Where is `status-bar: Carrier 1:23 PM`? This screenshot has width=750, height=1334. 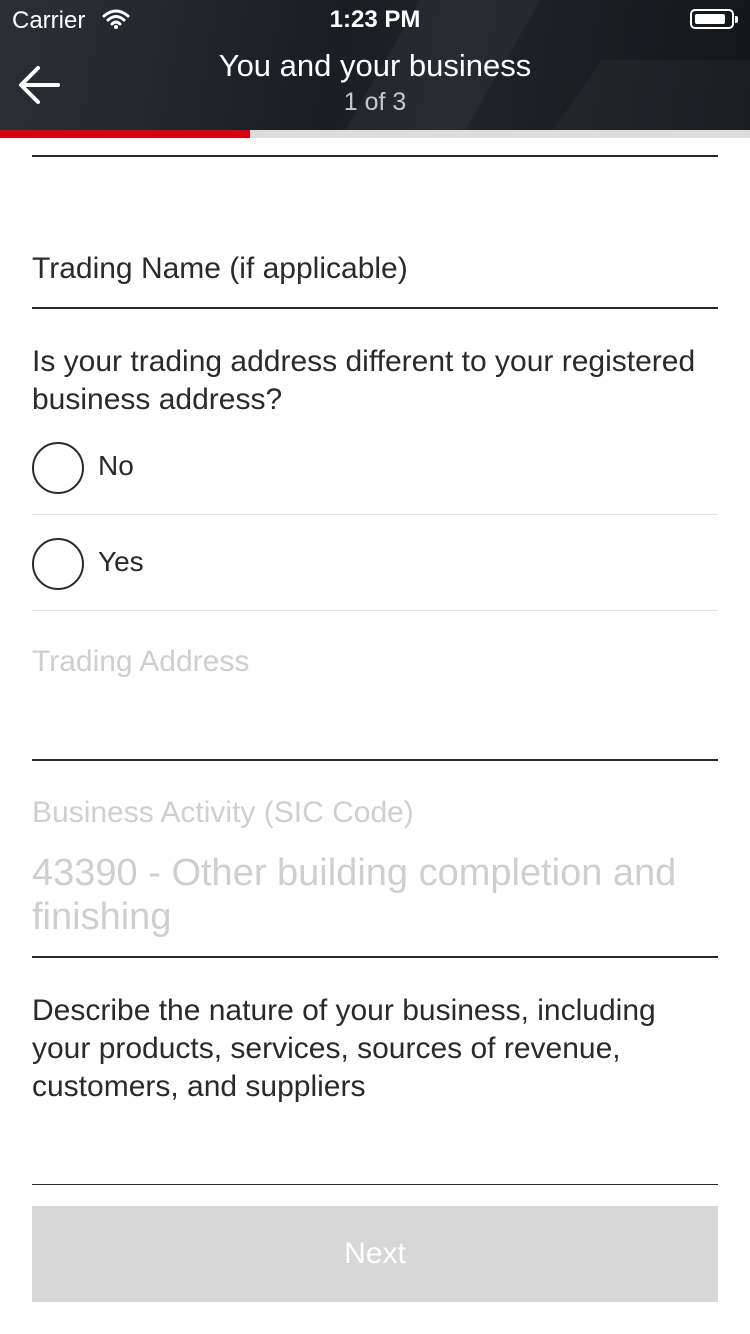 status-bar: Carrier 1:23 PM is located at coordinates (375, 20).